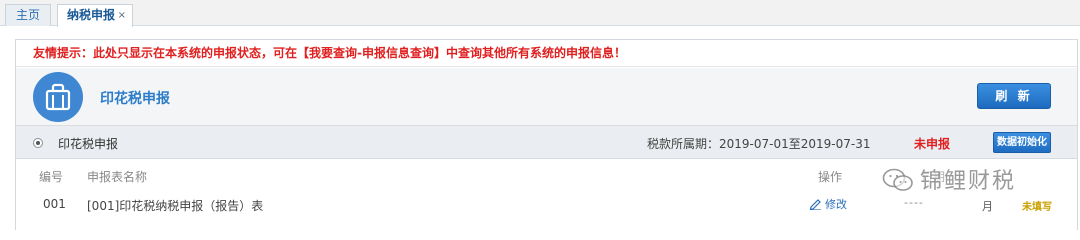  What do you see at coordinates (830, 177) in the screenshot?
I see `column-header-action: 操作` at bounding box center [830, 177].